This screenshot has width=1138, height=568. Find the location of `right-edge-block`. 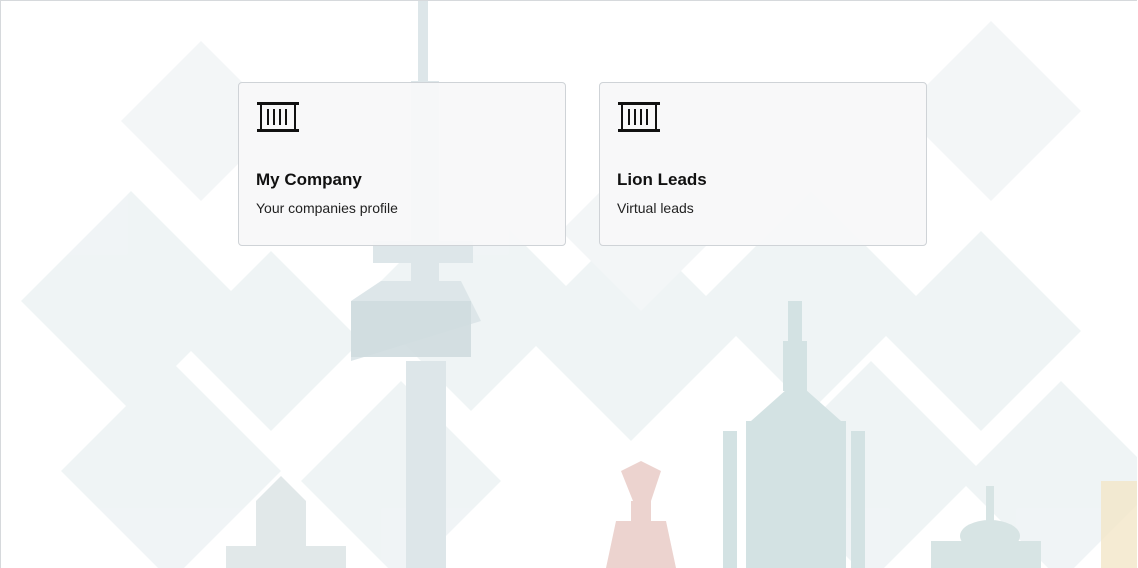

right-edge-block is located at coordinates (1119, 524).